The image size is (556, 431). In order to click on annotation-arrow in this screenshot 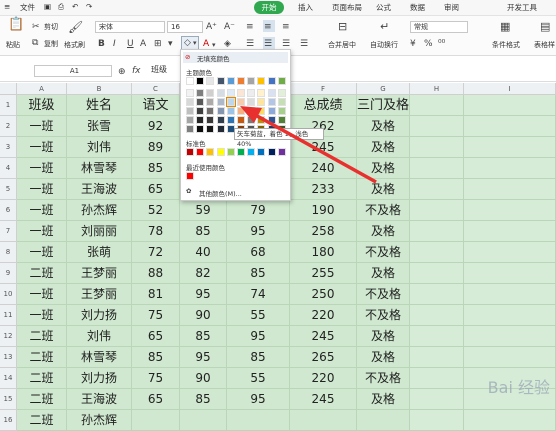, I will do `click(308, 145)`.